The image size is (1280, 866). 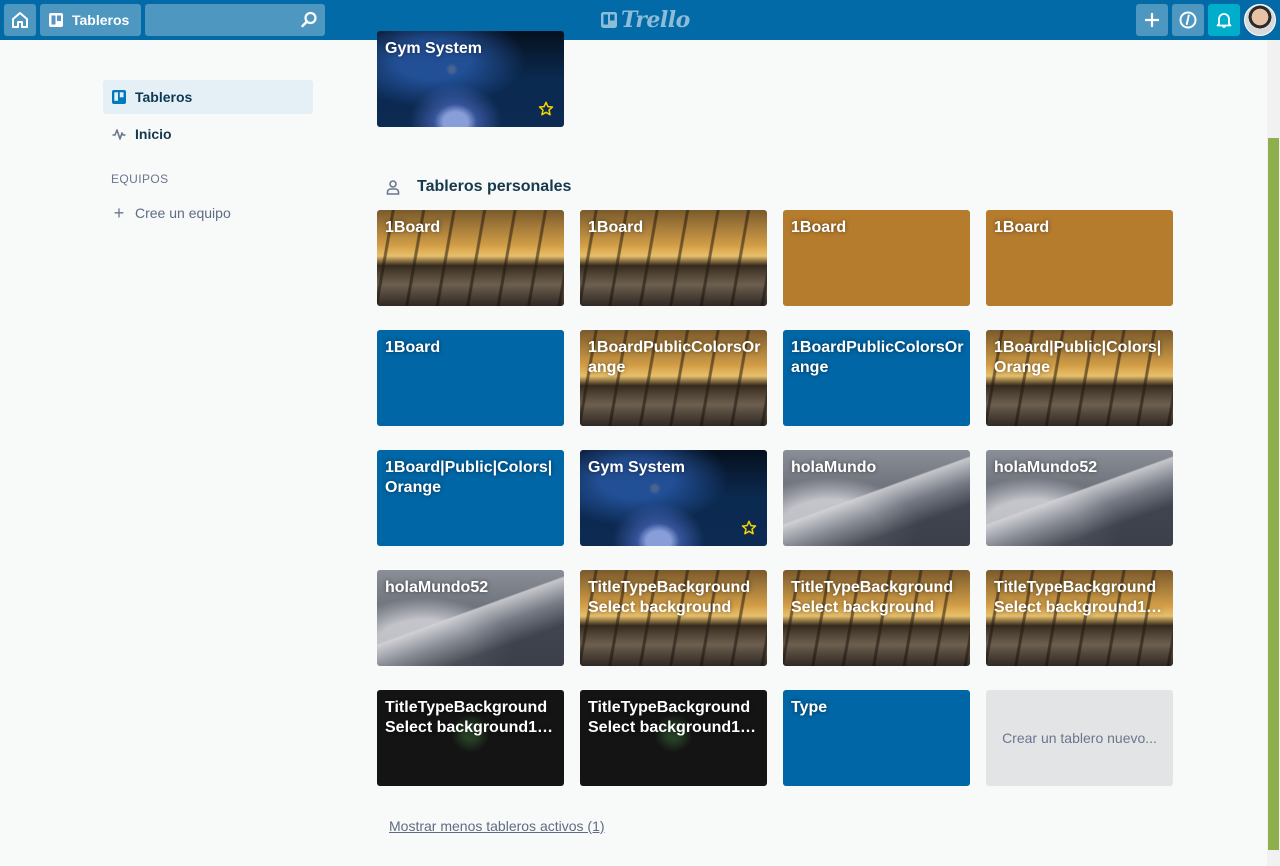 I want to click on board-tile-starred: Gym System, so click(x=470, y=79).